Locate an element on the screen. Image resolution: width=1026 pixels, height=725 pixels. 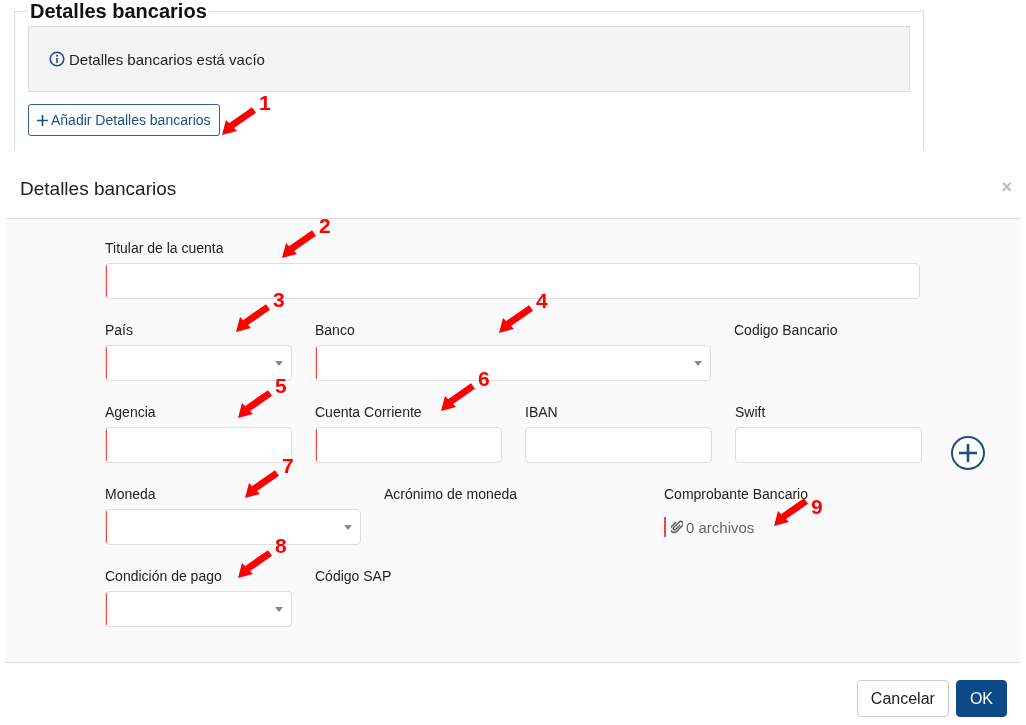
field-label: IBAN is located at coordinates (541, 412).